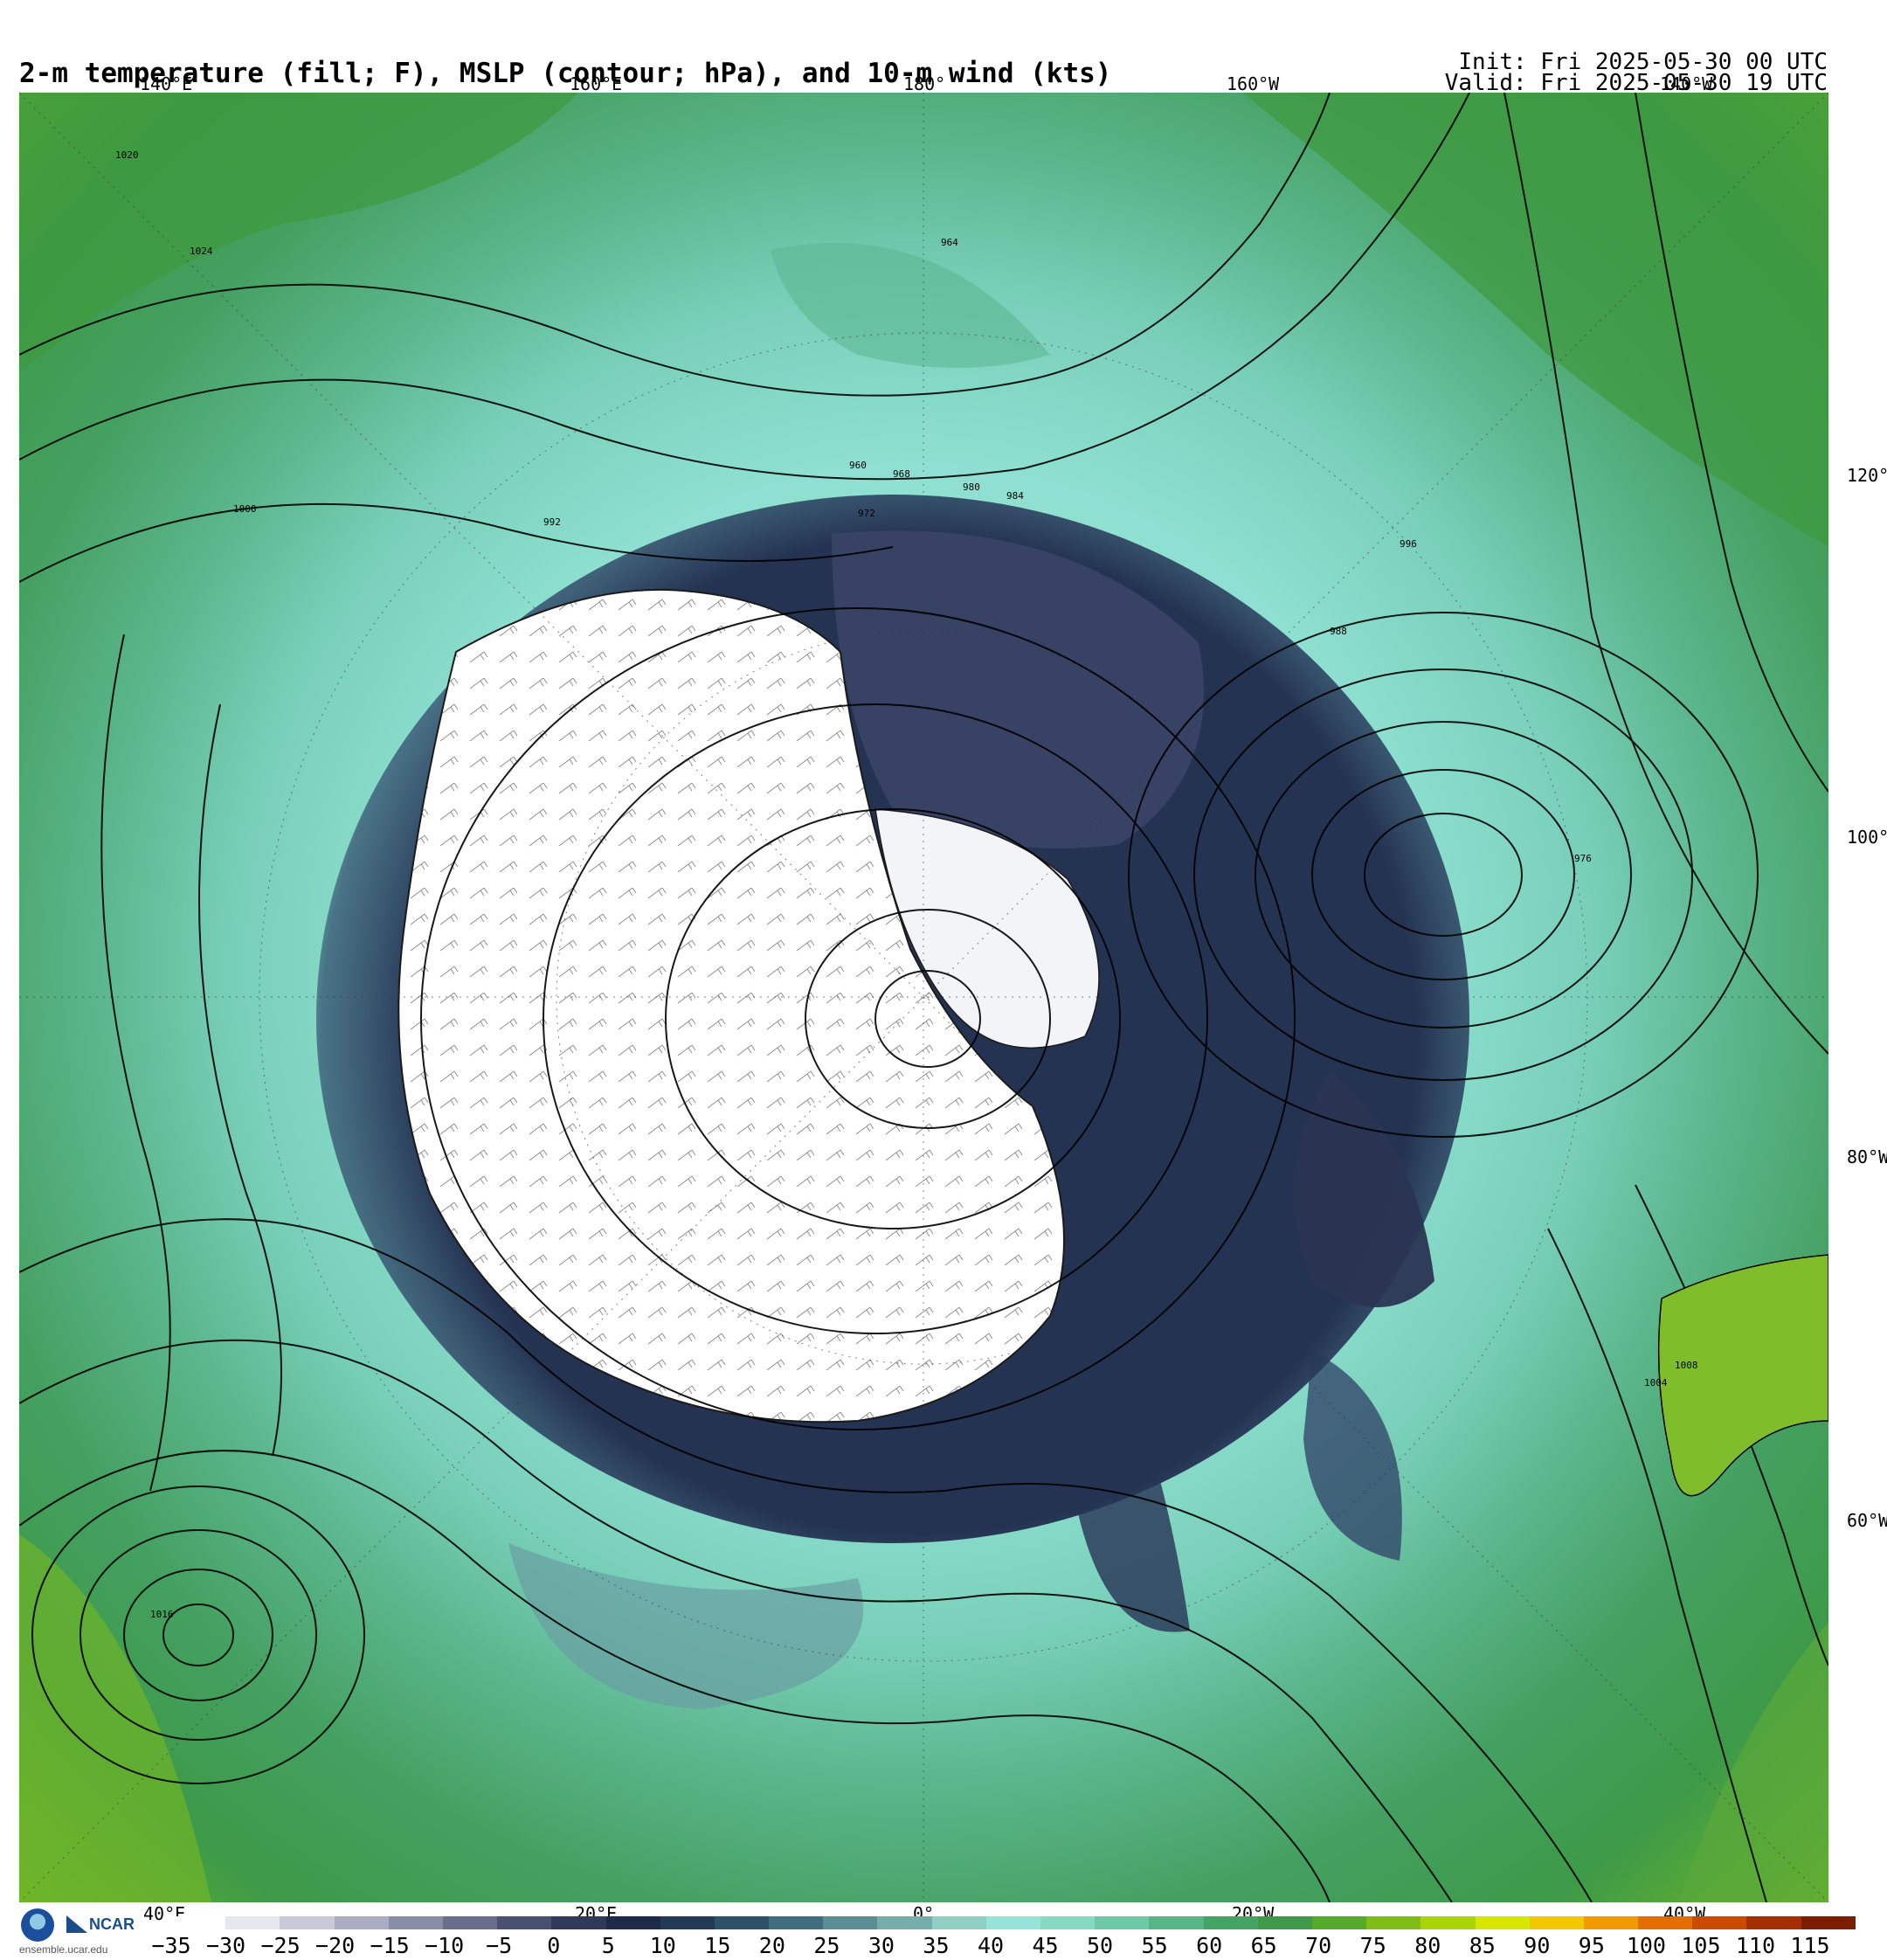 Image resolution: width=1887 pixels, height=1960 pixels. What do you see at coordinates (1867, 1520) in the screenshot?
I see `lon-label-right-3: 60°W` at bounding box center [1867, 1520].